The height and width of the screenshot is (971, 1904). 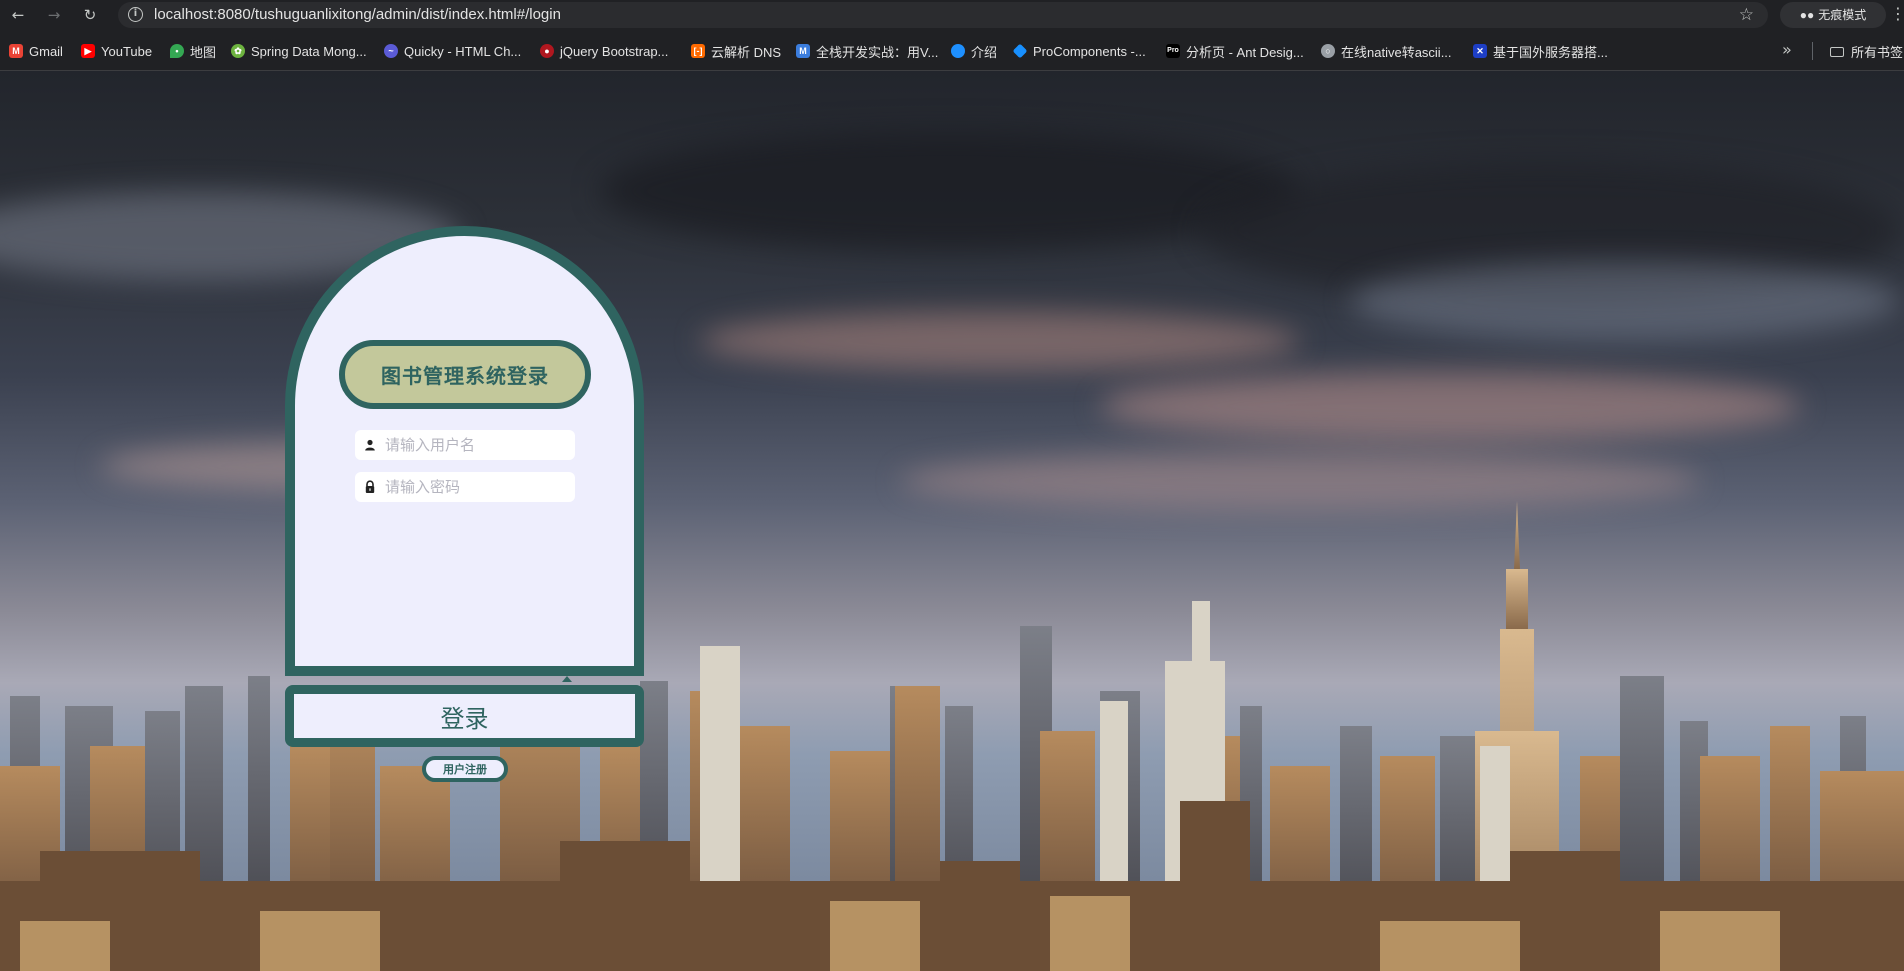 I want to click on globe-icon: ○, so click(x=1328, y=51).